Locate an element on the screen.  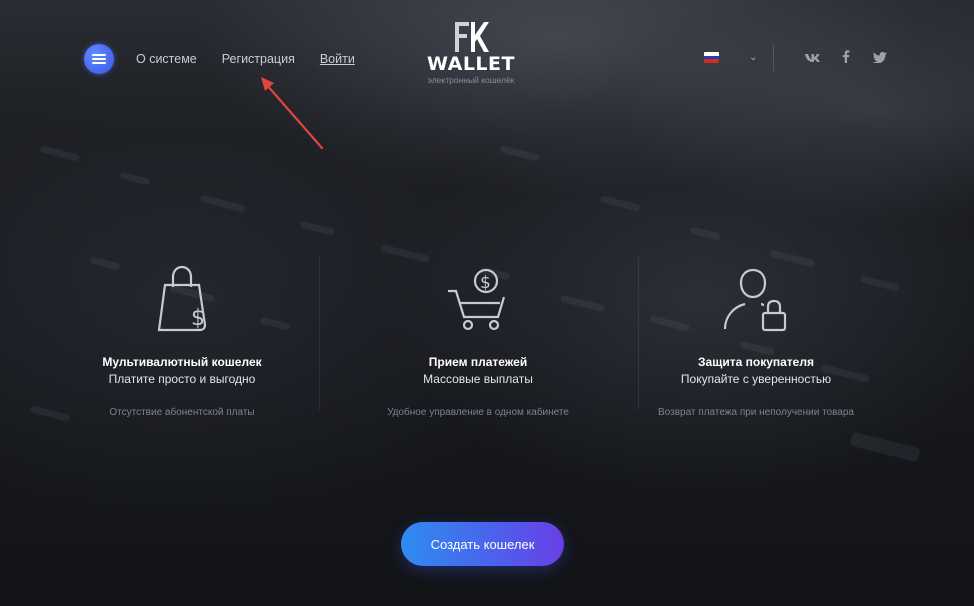
logo-tagline: электронный кошелёк is located at coordinates (471, 80).